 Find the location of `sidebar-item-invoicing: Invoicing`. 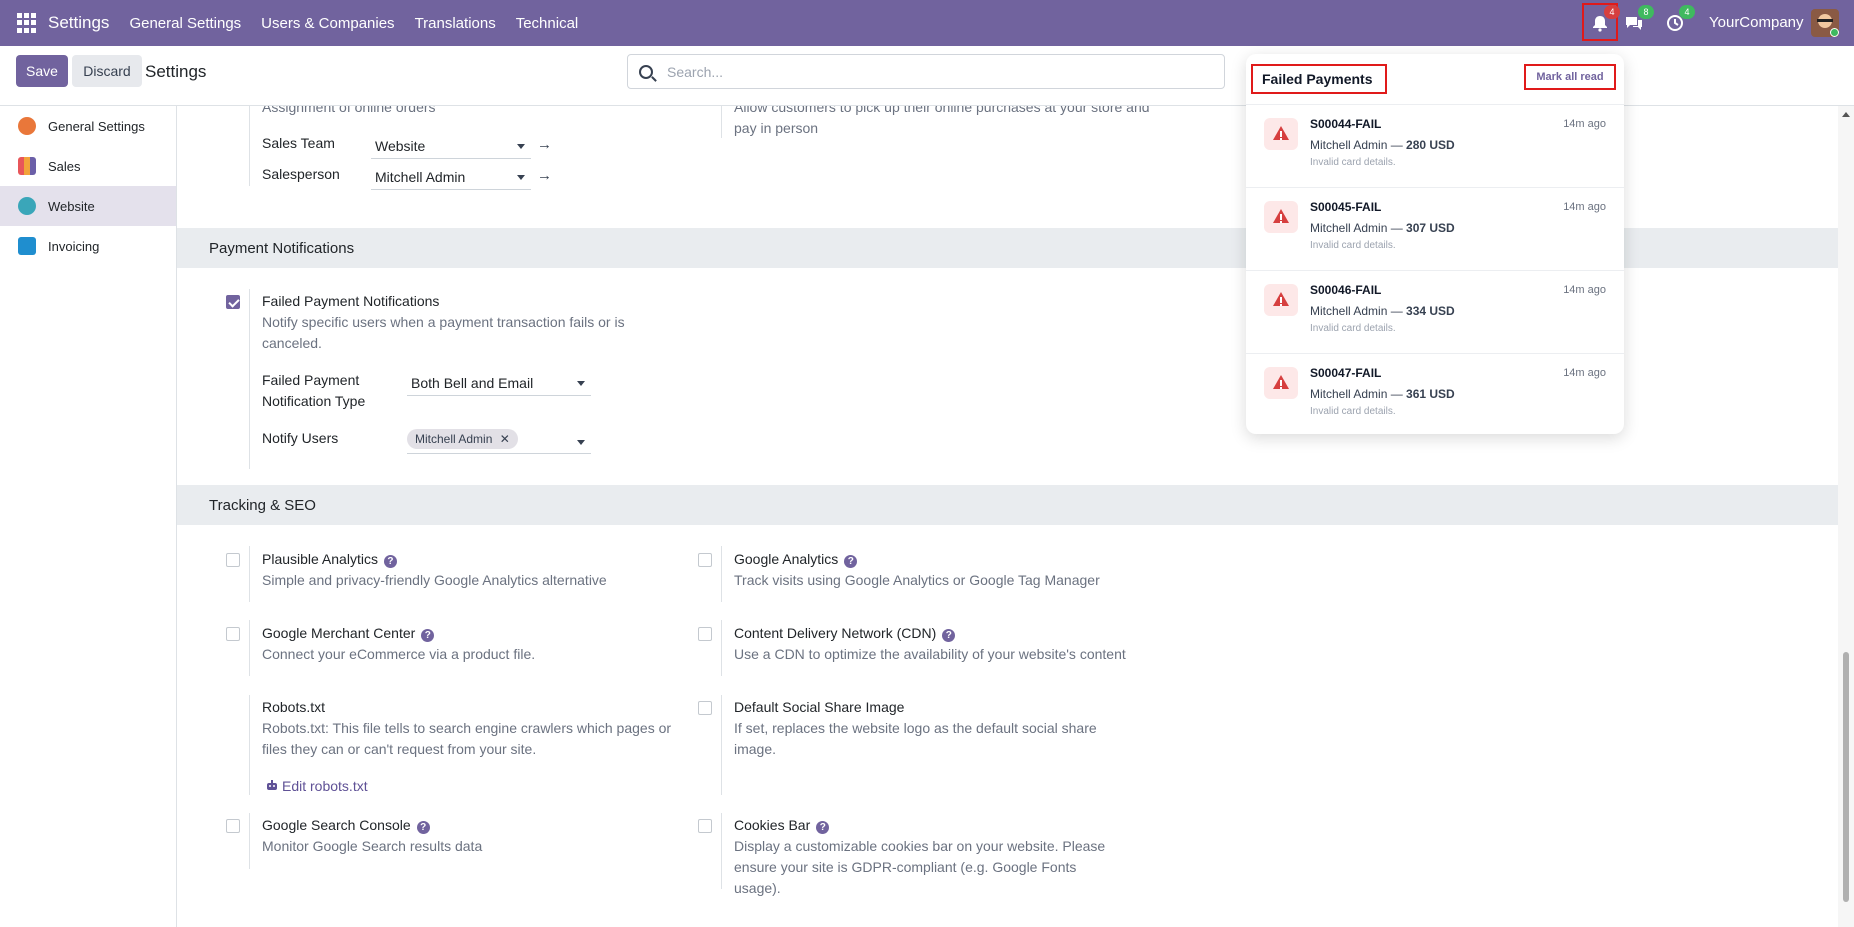

sidebar-item-invoicing: Invoicing is located at coordinates (88, 246).